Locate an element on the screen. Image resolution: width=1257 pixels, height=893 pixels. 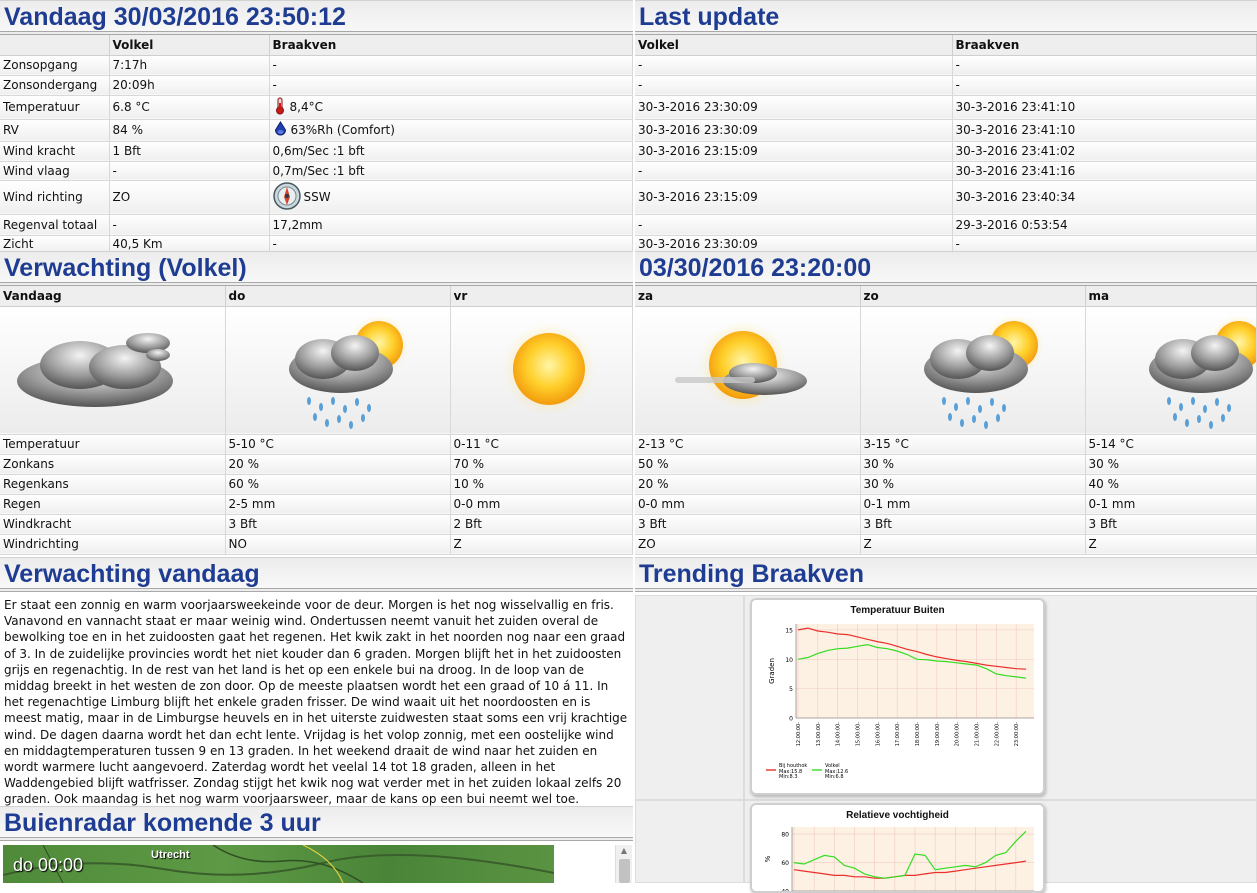
forecast-value: NO is located at coordinates (338, 544).